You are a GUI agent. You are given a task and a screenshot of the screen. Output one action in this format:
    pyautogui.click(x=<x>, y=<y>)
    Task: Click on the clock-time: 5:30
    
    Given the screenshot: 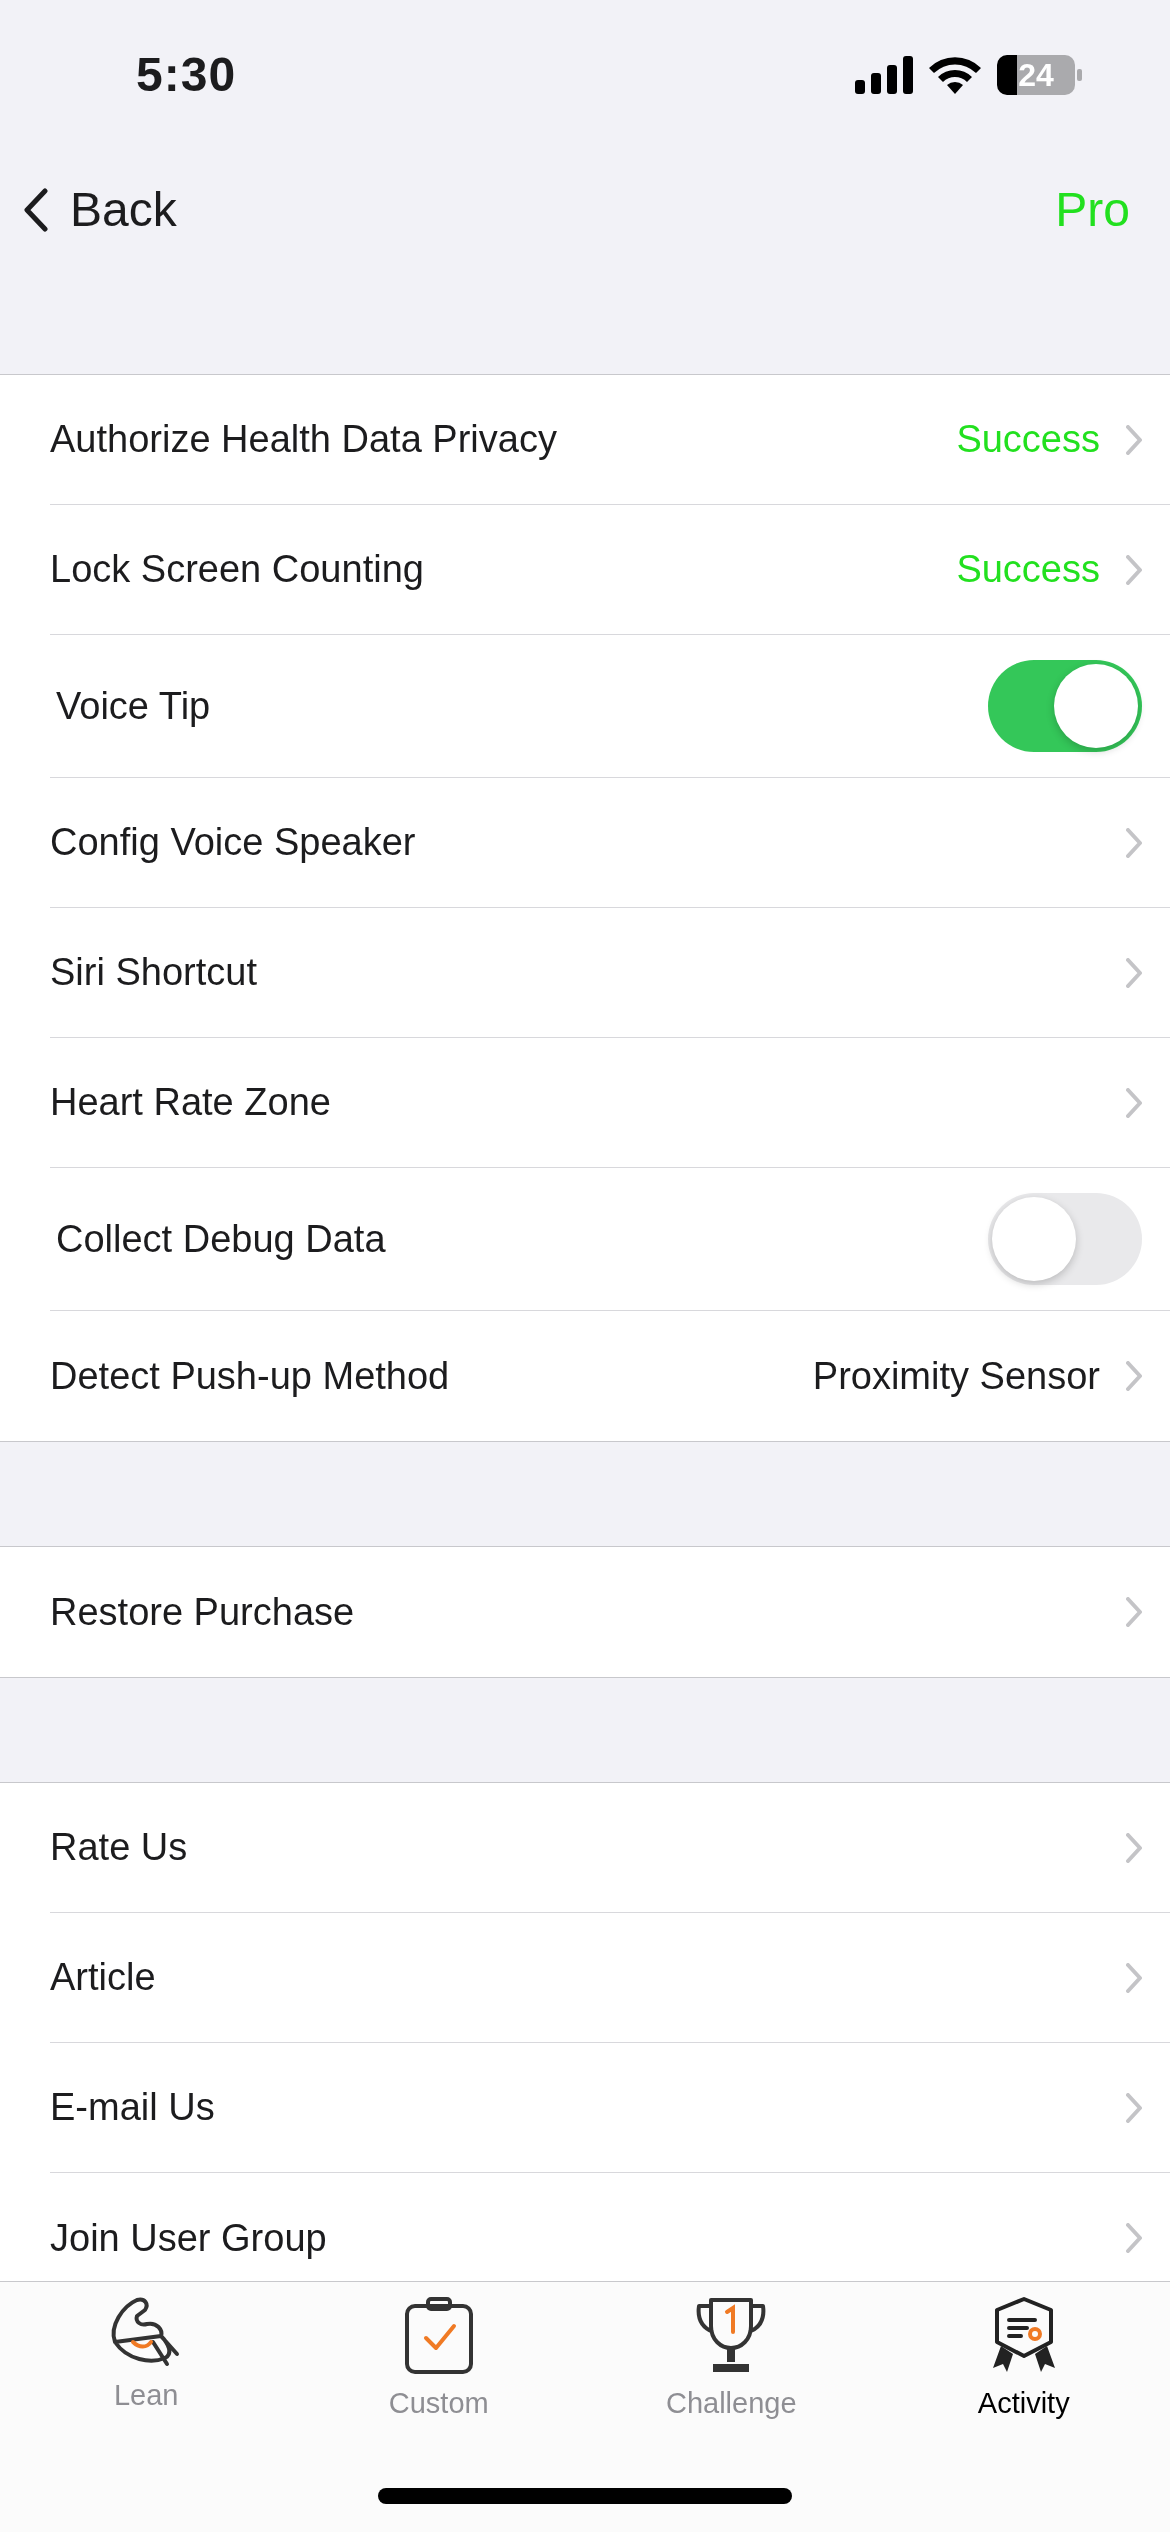 What is the action you would take?
    pyautogui.click(x=186, y=75)
    